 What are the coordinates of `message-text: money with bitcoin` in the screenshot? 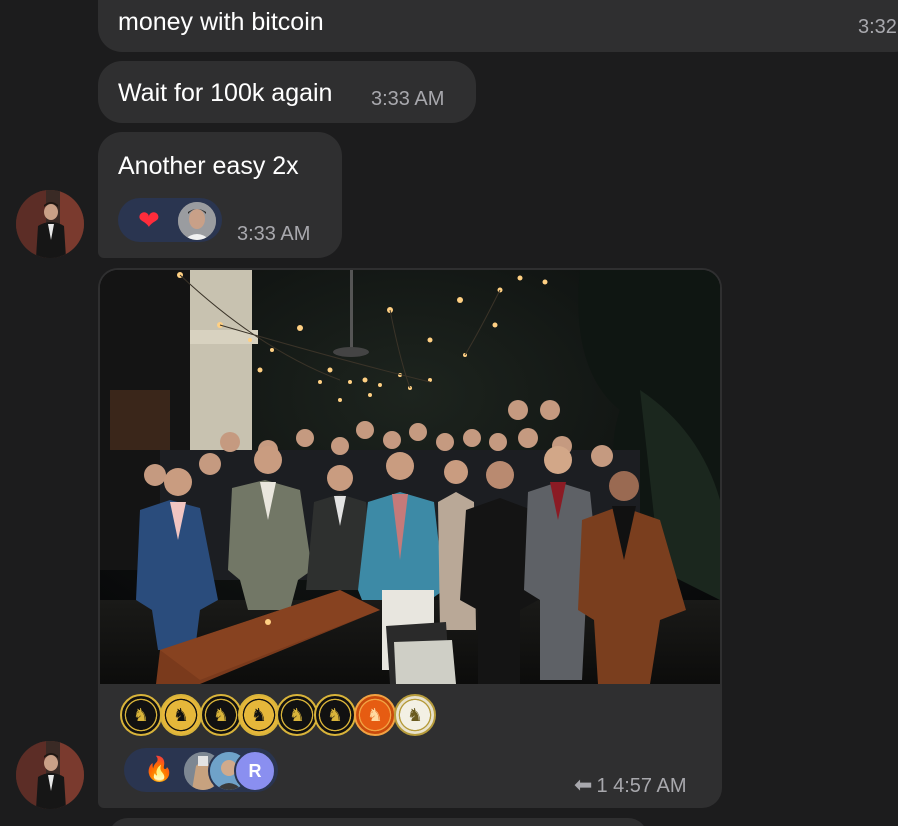 It's located at (221, 22).